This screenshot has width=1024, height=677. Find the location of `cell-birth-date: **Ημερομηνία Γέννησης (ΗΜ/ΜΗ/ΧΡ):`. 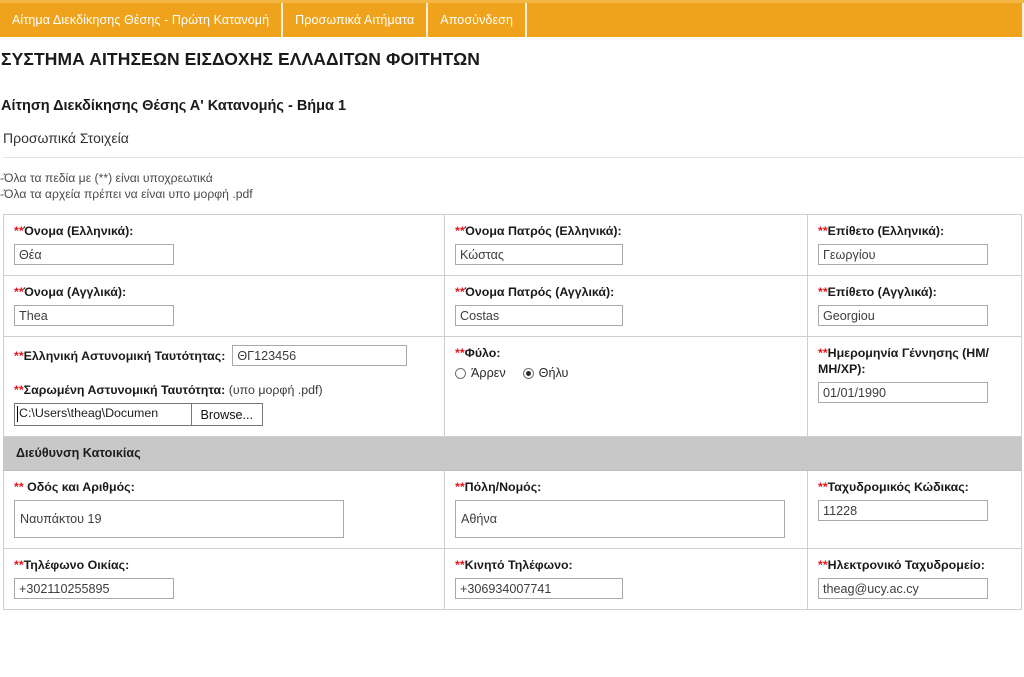

cell-birth-date: **Ημερομηνία Γέννησης (ΗΜ/ΜΗ/ΧΡ): is located at coordinates (914, 386).